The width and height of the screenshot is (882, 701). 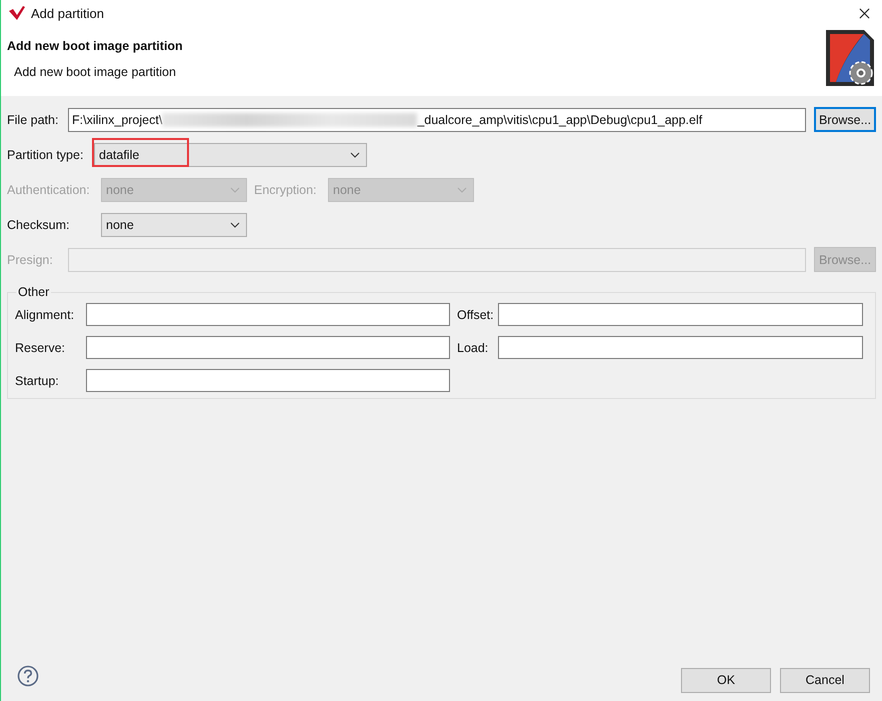 I want to click on partition-type-dropdown: datafile, so click(x=230, y=154).